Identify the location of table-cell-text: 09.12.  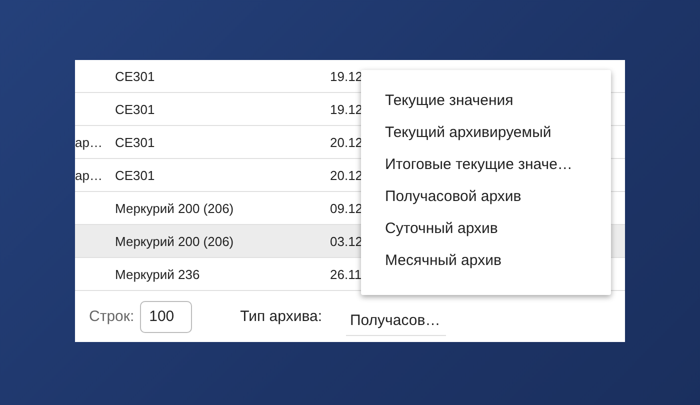
(347, 208).